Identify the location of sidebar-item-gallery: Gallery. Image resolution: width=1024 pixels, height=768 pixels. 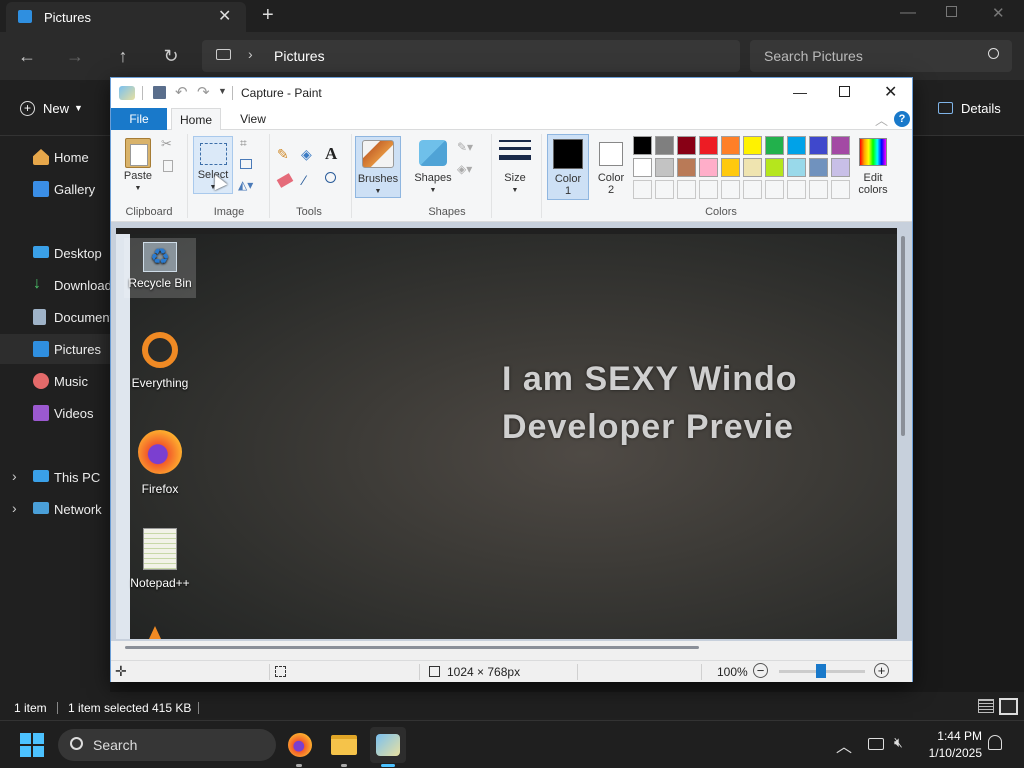
(55, 189).